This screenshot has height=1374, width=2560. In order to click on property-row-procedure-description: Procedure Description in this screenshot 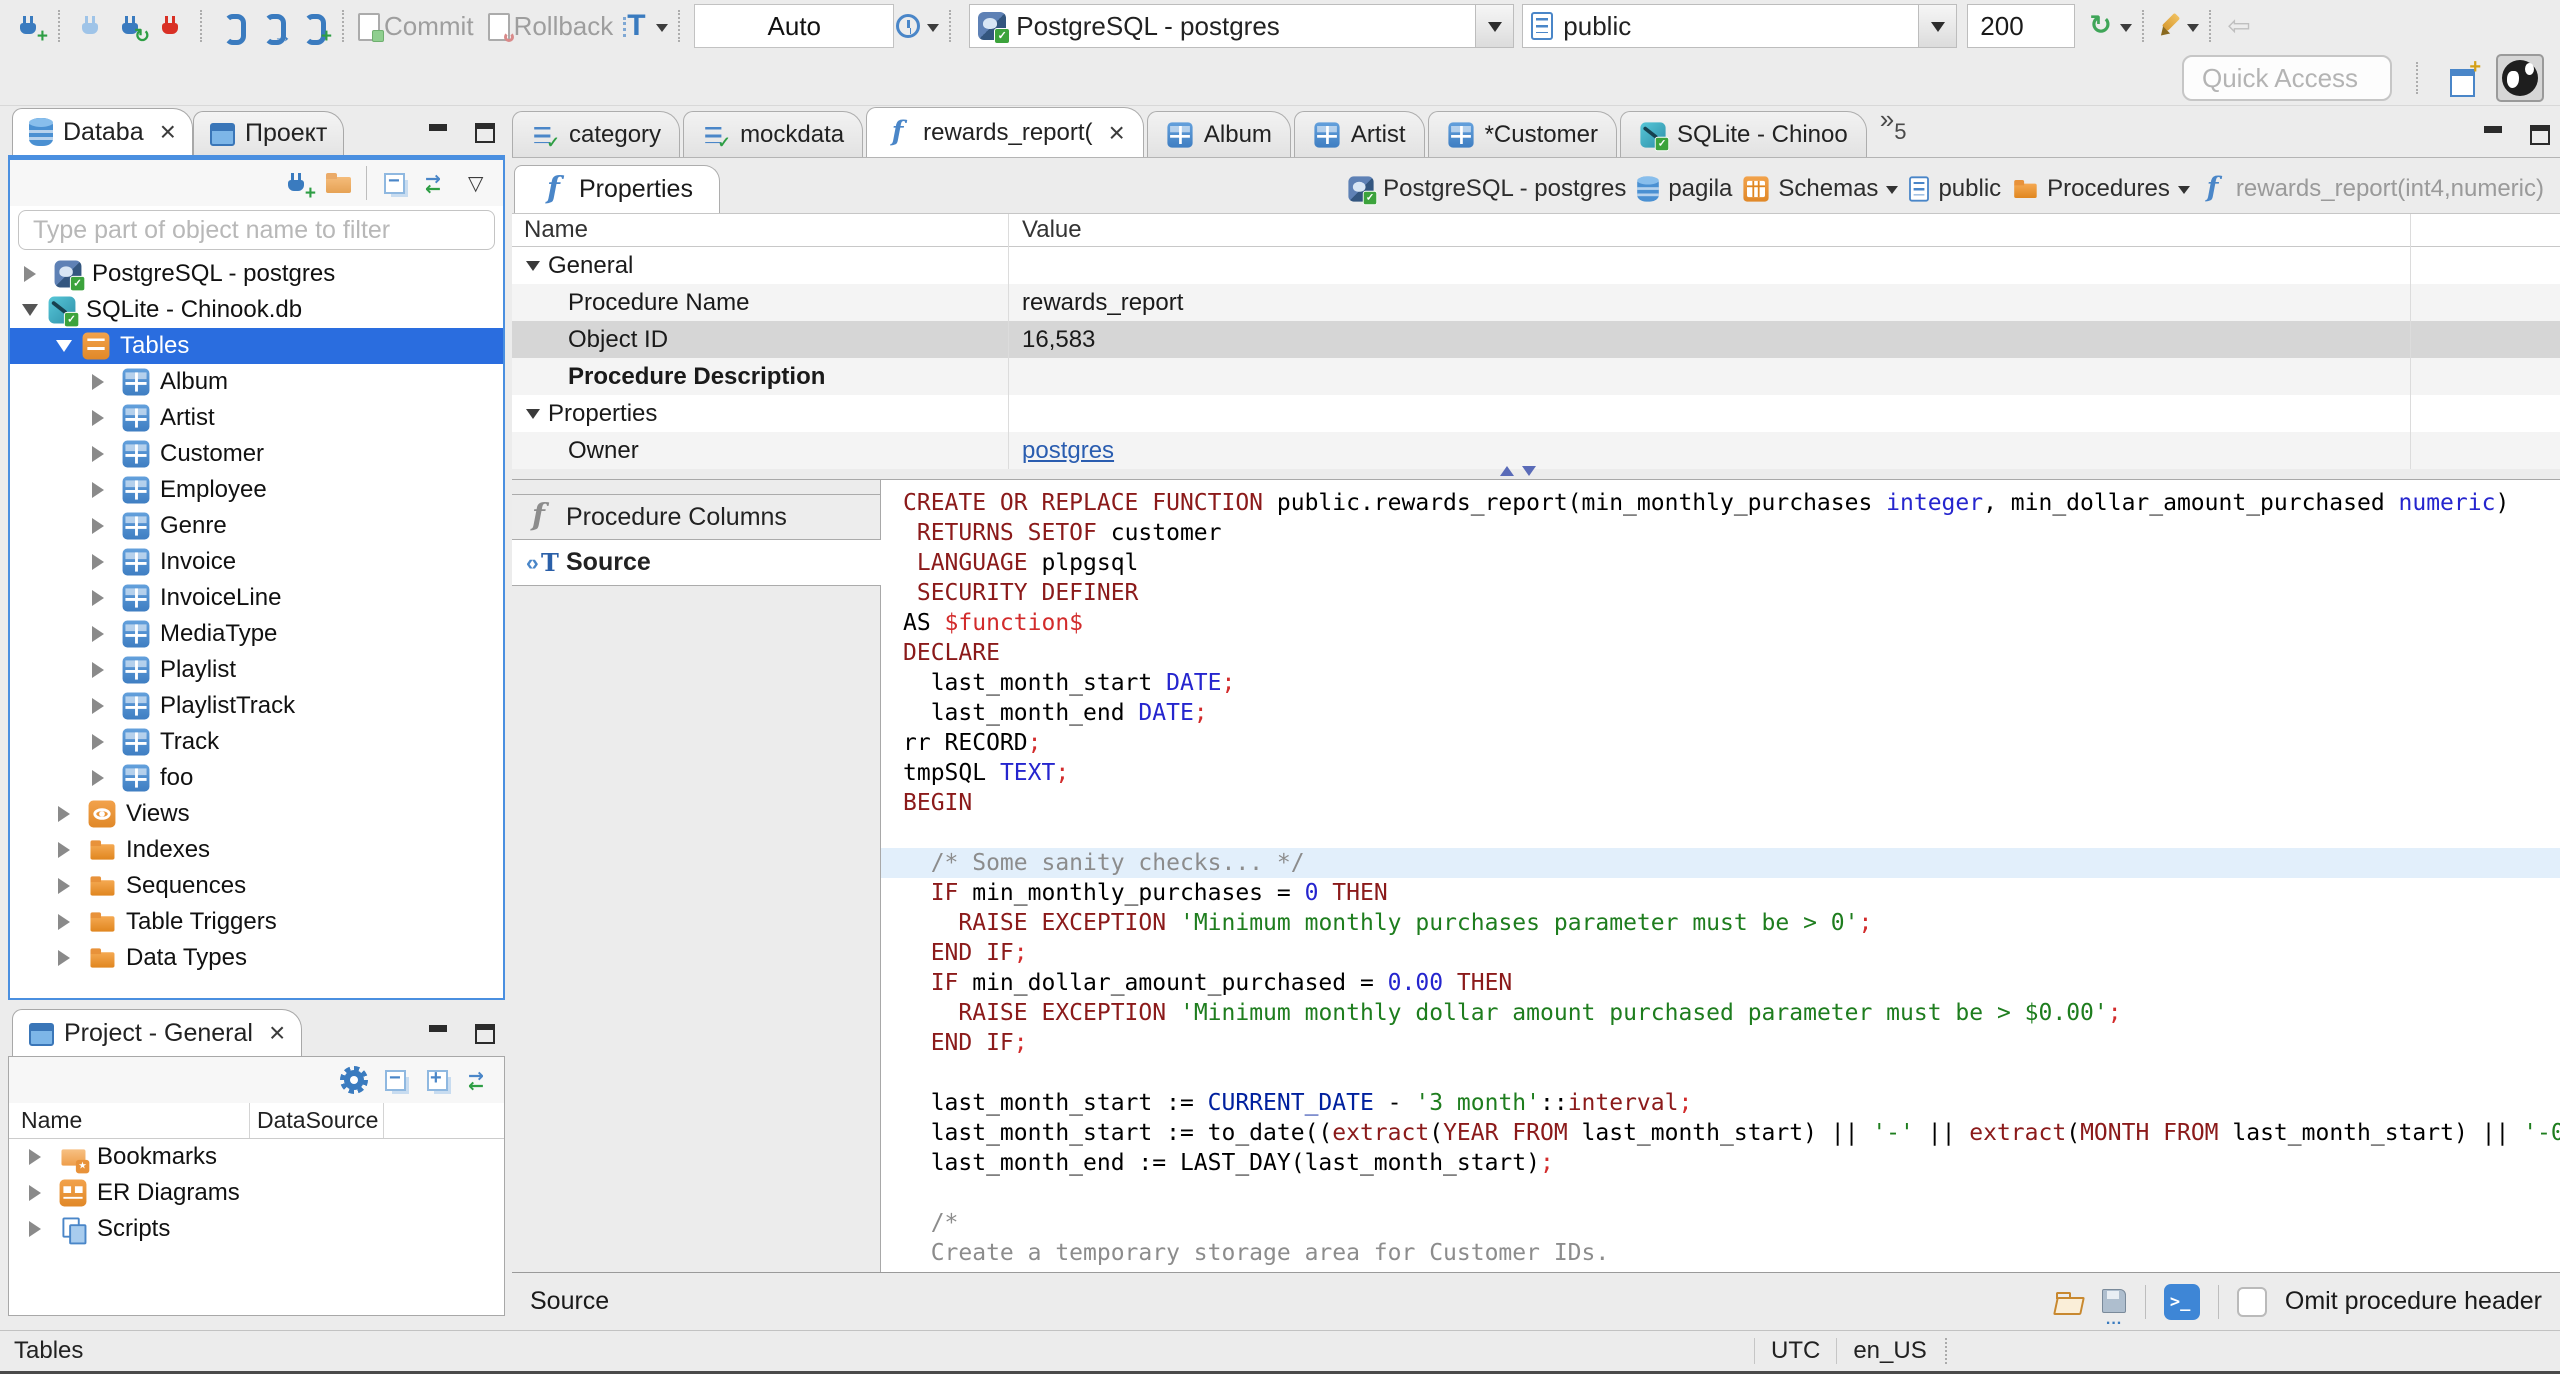, I will do `click(1536, 376)`.